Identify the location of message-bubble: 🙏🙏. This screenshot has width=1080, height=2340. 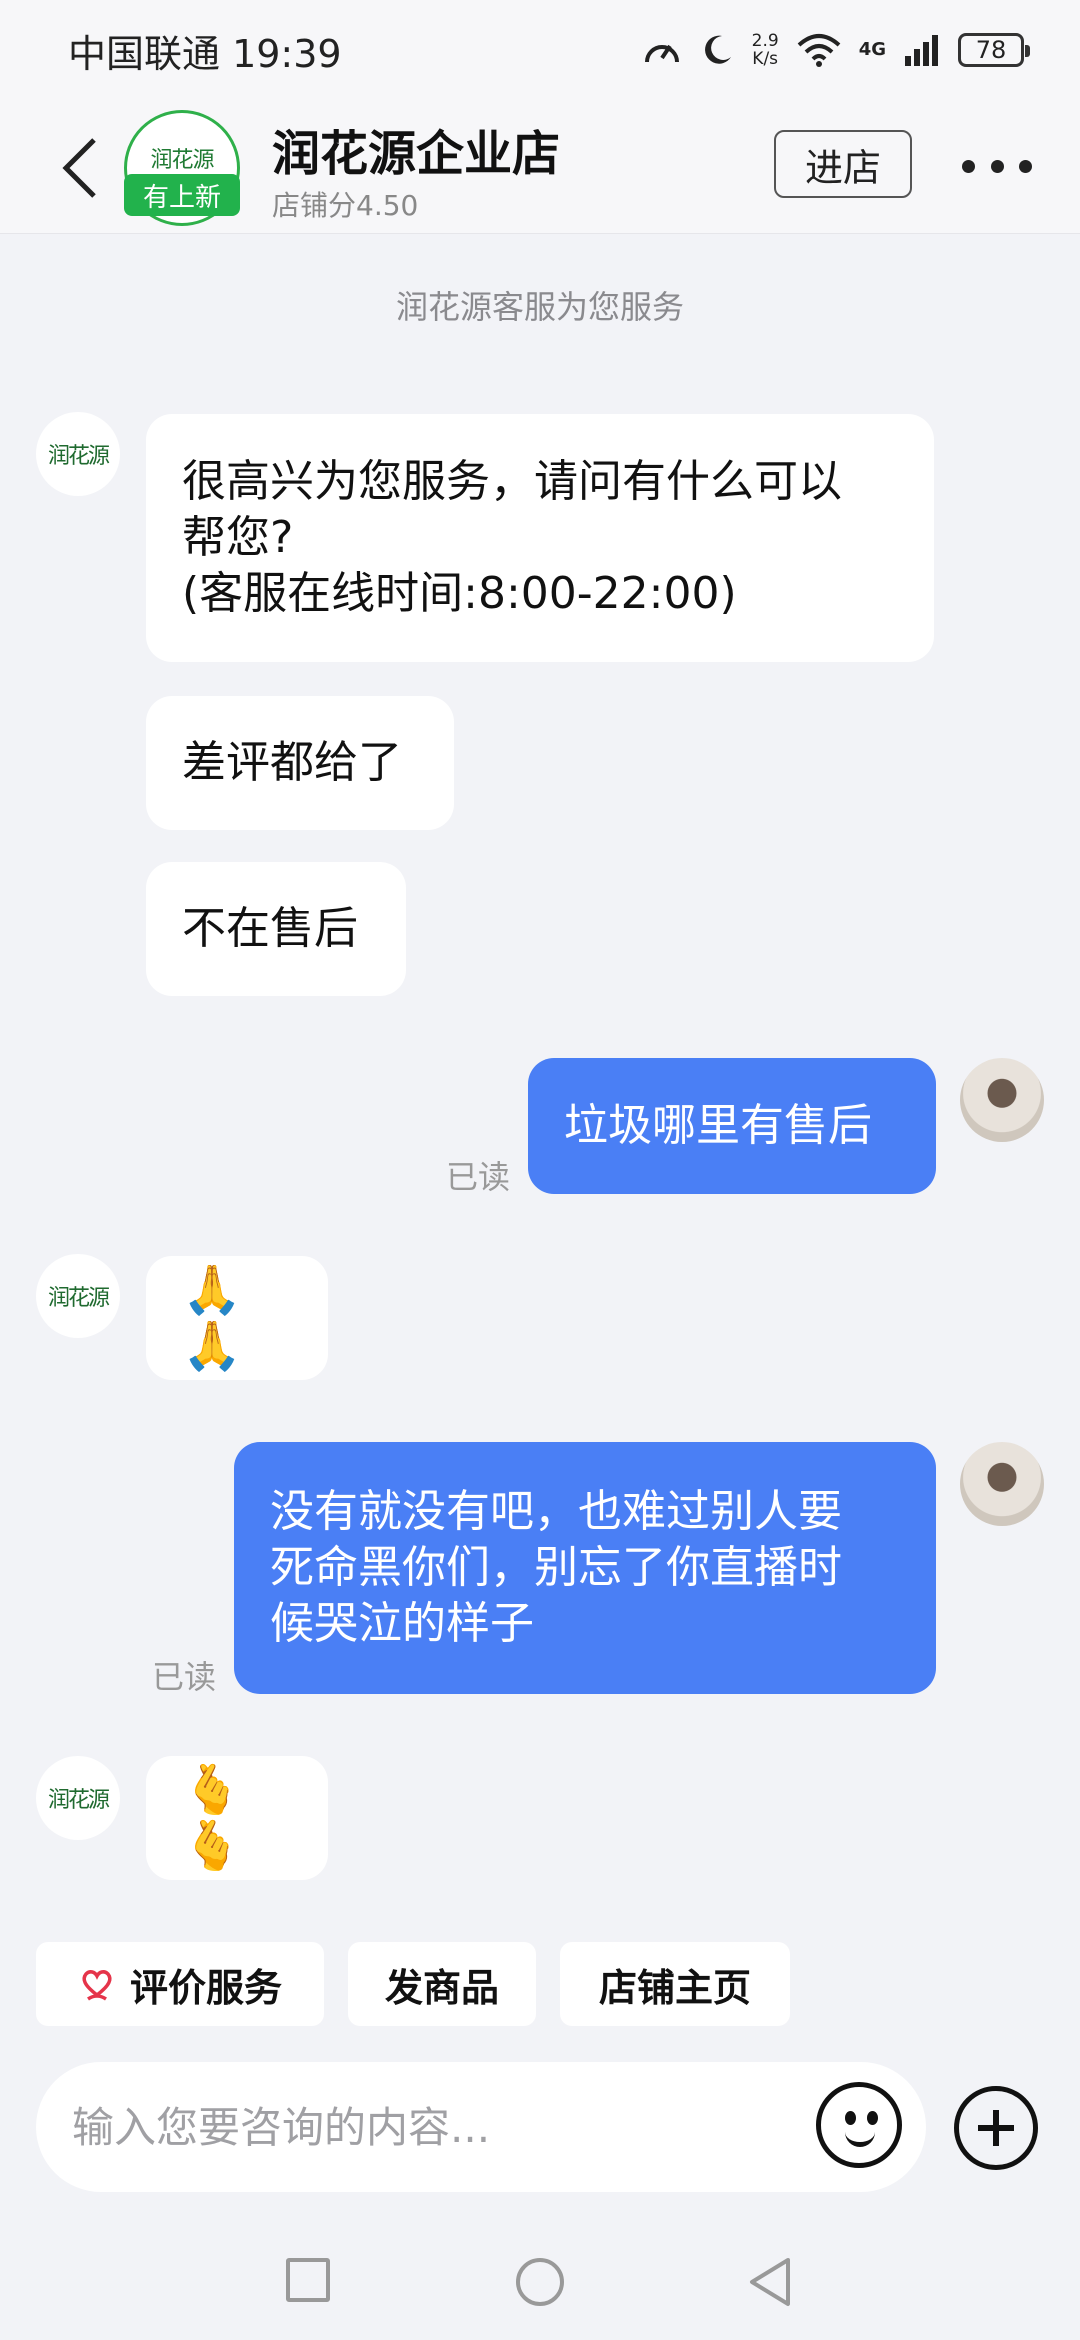
(237, 1318).